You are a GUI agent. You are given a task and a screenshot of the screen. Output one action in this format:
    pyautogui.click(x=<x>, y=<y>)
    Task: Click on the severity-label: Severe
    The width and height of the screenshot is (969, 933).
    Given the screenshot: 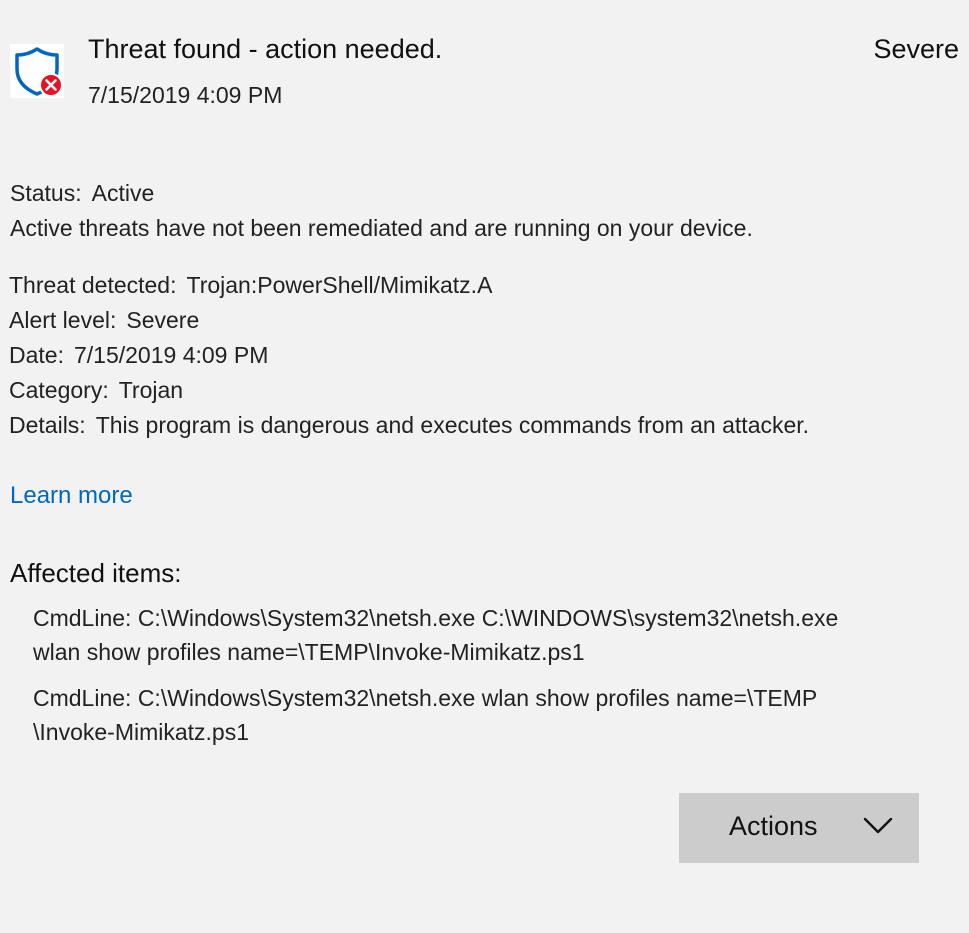 What is the action you would take?
    pyautogui.click(x=916, y=49)
    